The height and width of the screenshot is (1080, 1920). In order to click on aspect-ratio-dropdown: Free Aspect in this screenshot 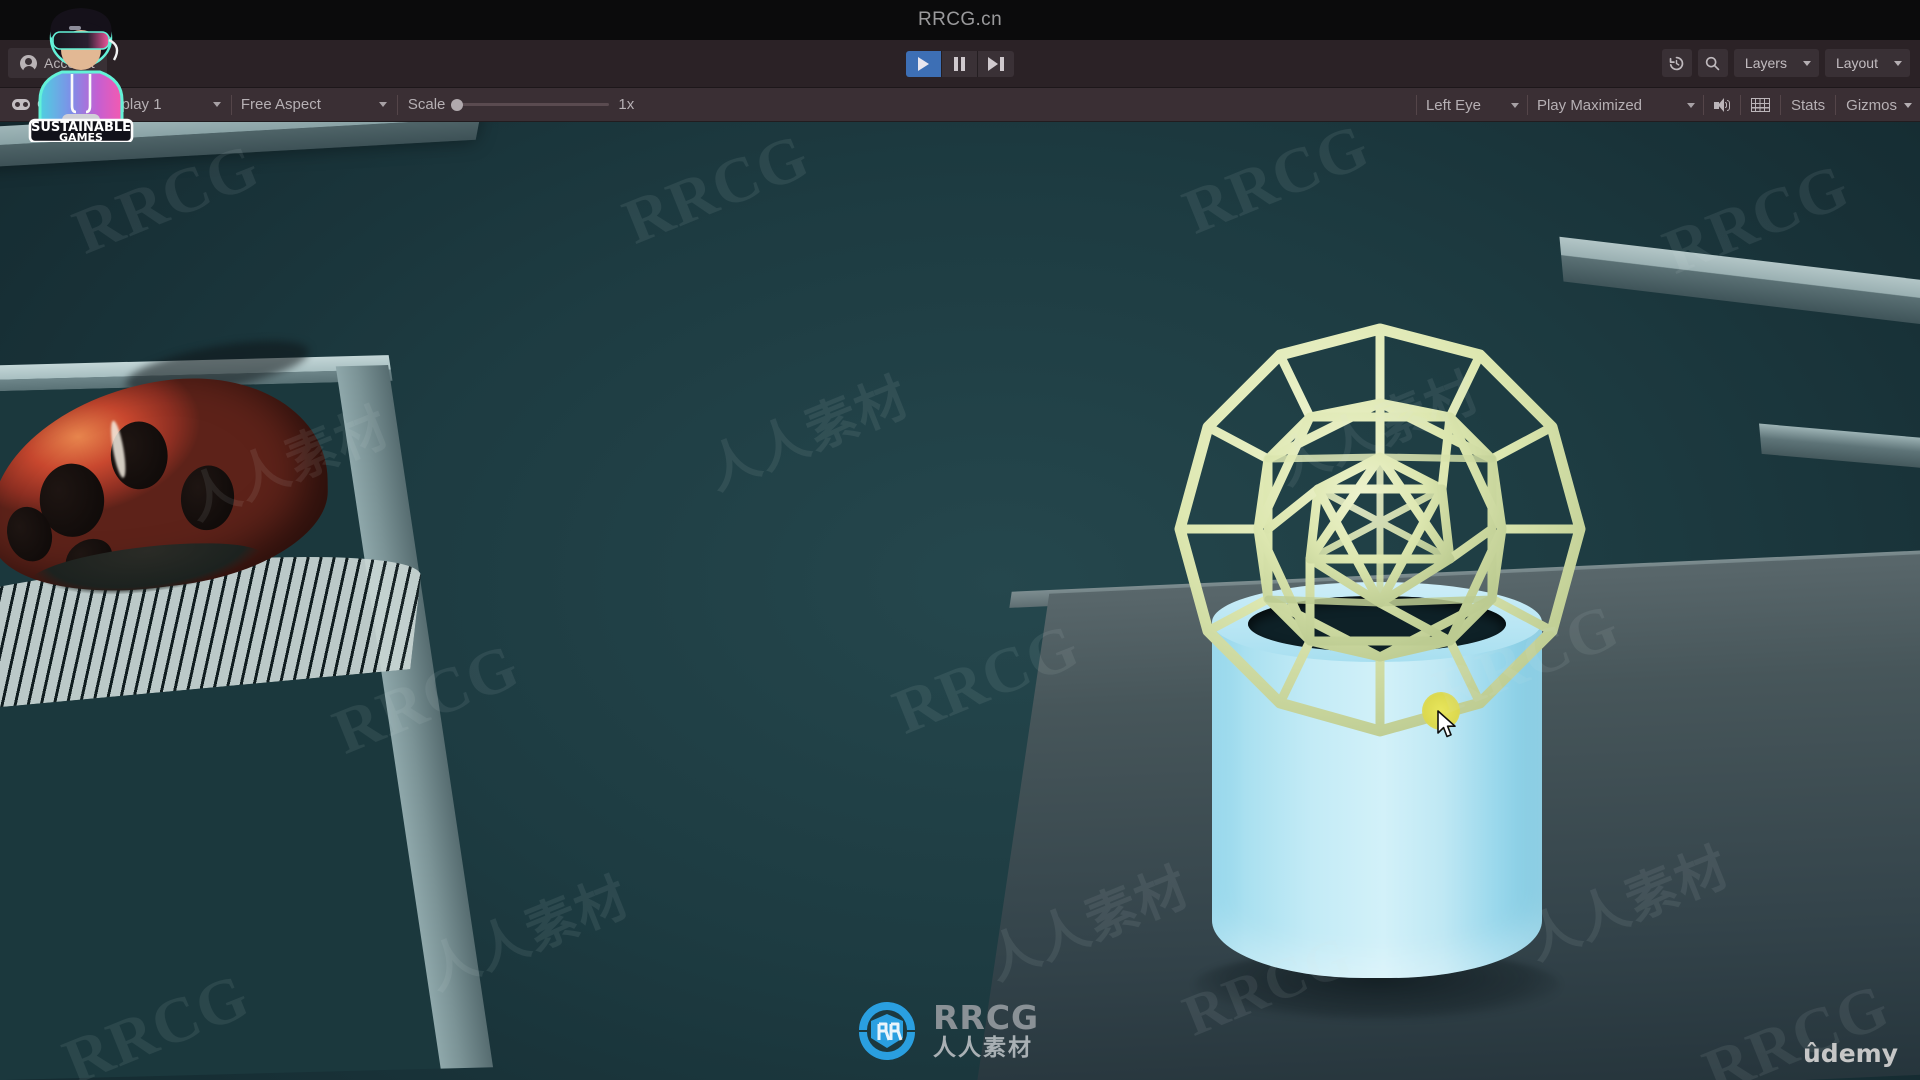, I will do `click(314, 105)`.